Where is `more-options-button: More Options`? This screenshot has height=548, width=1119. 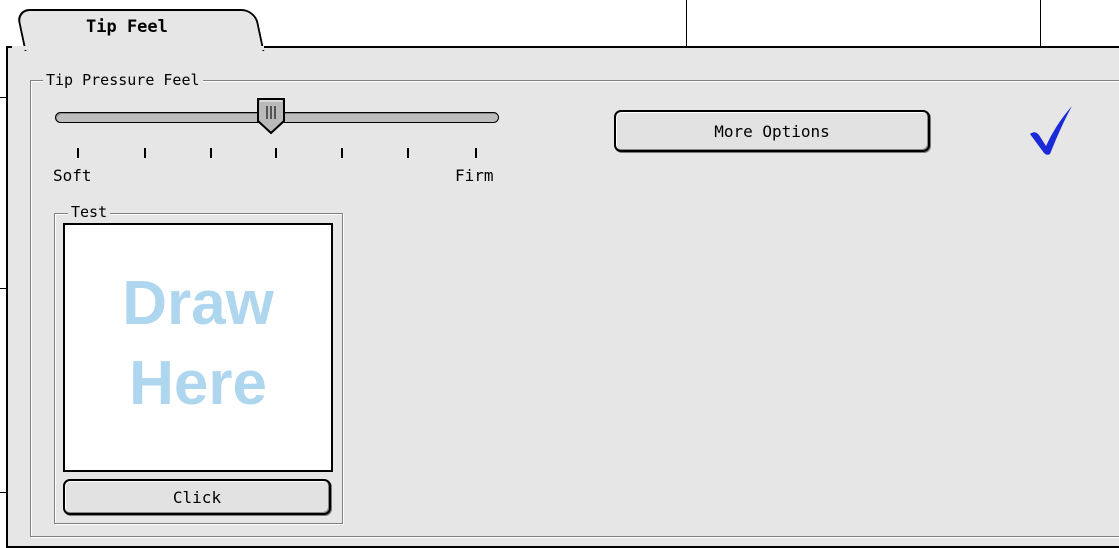 more-options-button: More Options is located at coordinates (772, 131).